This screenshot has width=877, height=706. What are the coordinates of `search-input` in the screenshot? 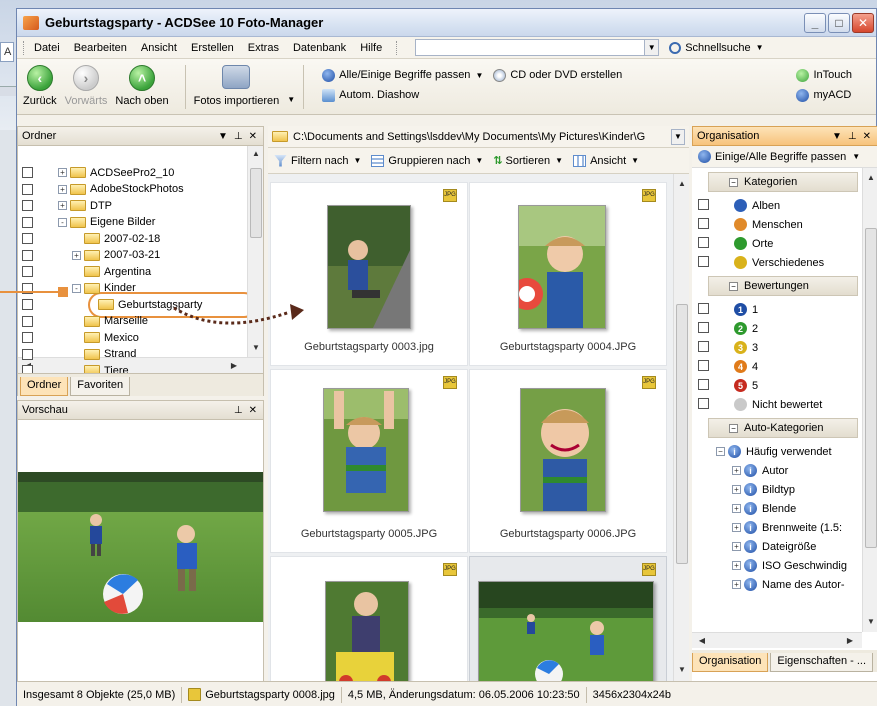 It's located at (530, 47).